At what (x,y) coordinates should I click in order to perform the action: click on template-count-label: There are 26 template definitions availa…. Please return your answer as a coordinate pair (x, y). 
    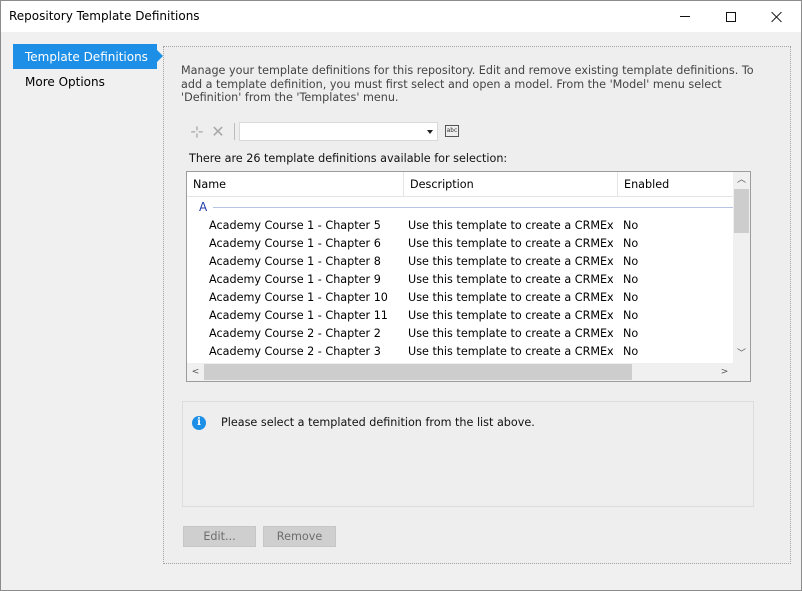
    Looking at the image, I should click on (348, 158).